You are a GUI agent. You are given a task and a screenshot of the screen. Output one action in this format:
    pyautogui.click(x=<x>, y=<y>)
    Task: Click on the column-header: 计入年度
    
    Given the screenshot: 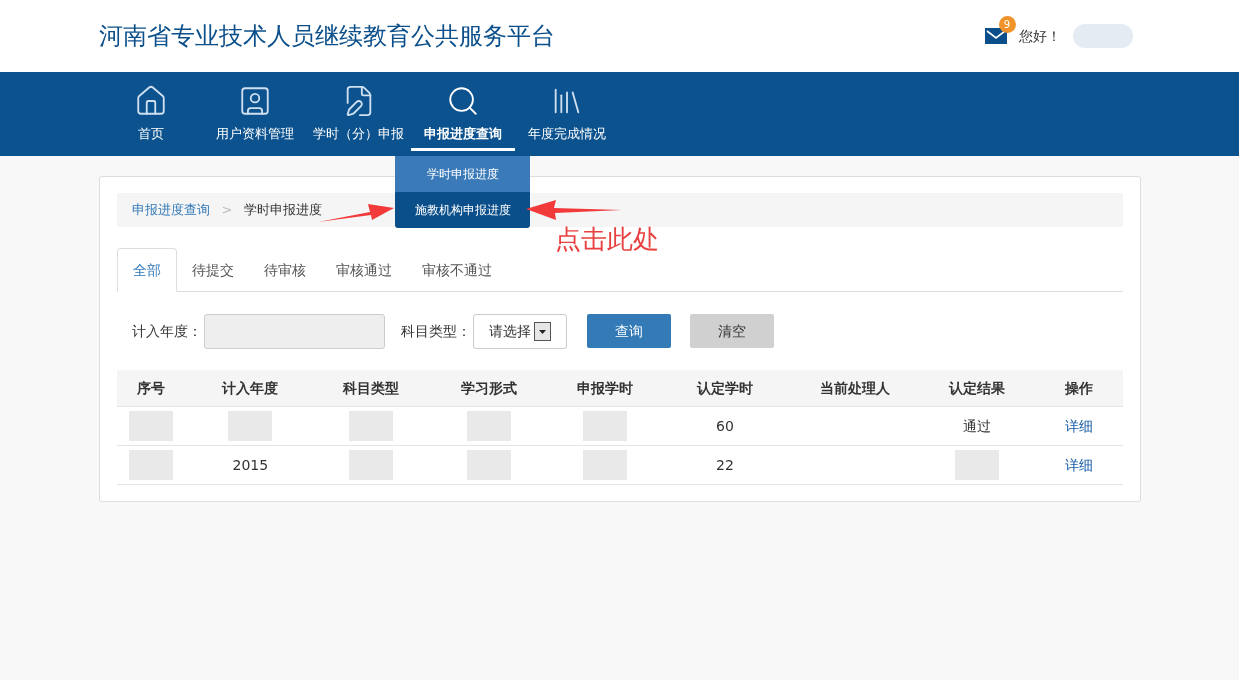 What is the action you would take?
    pyautogui.click(x=250, y=388)
    